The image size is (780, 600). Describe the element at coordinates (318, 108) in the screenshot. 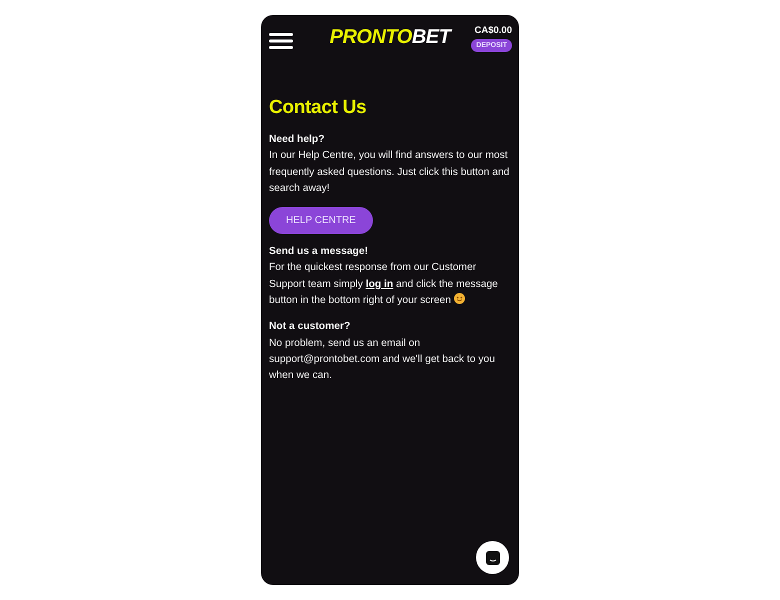

I see `page-title: Contact Us` at that location.